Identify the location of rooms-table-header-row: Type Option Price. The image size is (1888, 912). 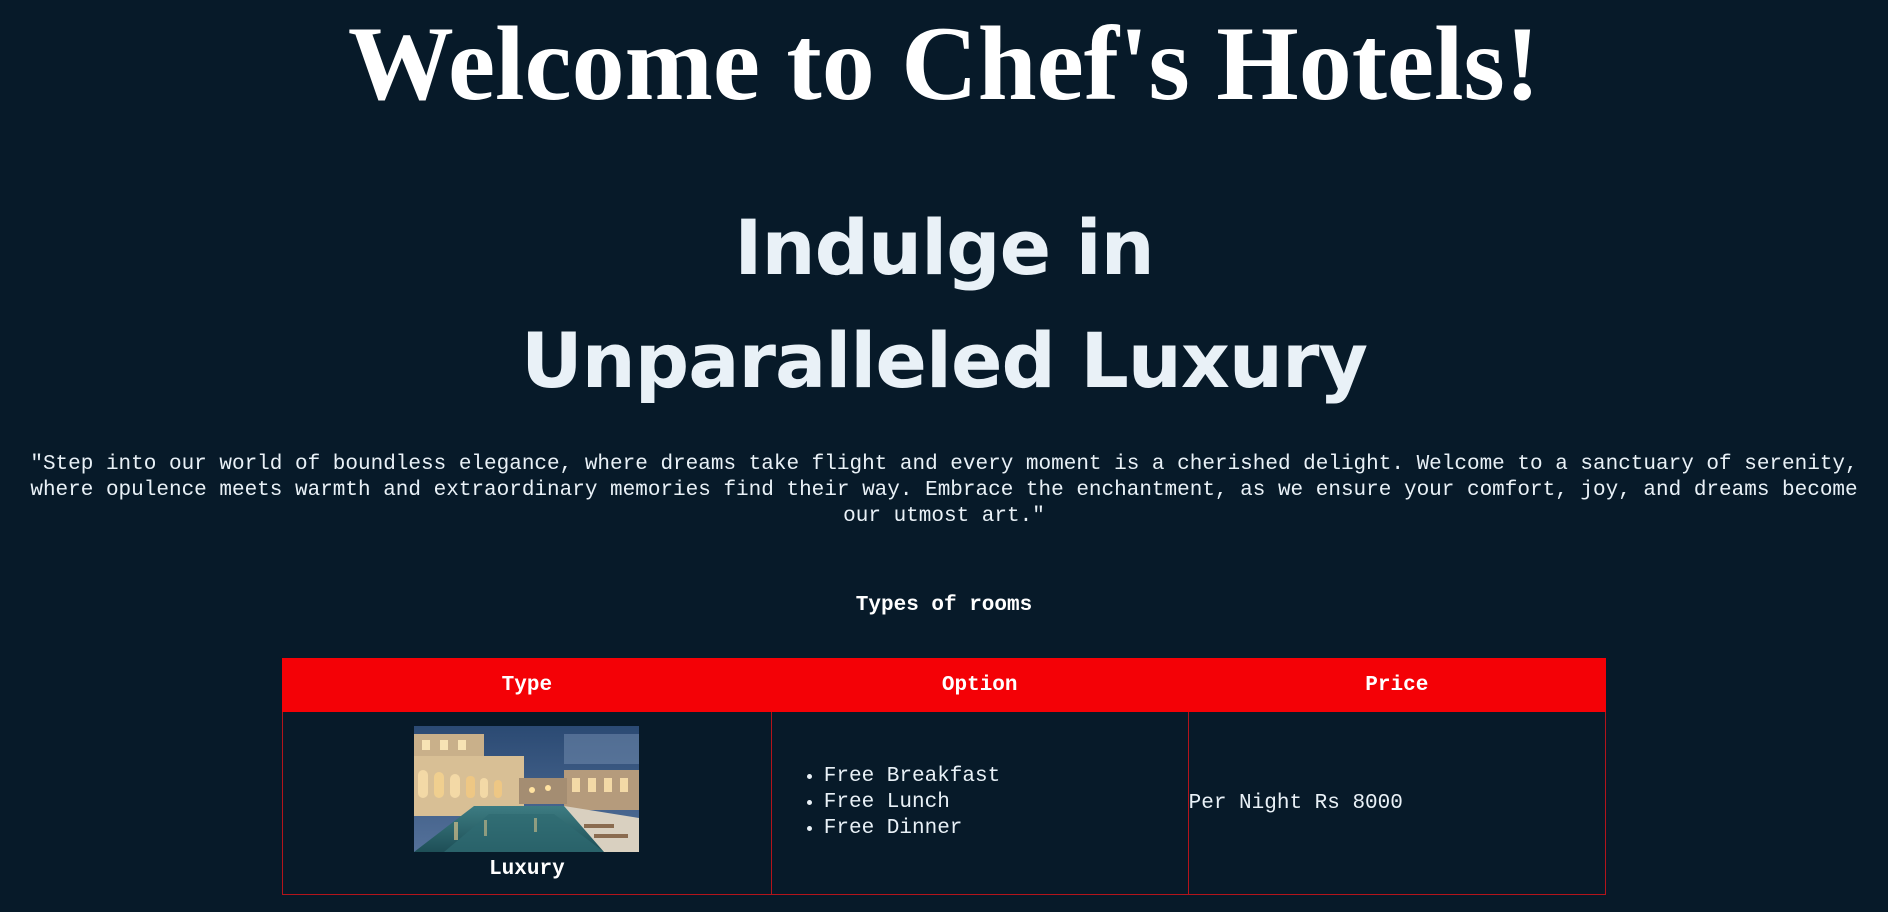
(944, 685).